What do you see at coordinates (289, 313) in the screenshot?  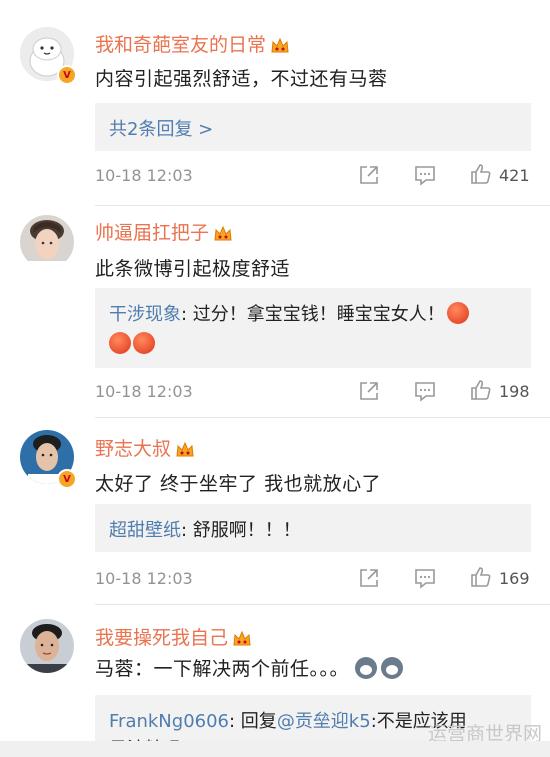 I see `reply-text: 干涉现象: 过分！拿宝宝钱！睡宝宝女人！` at bounding box center [289, 313].